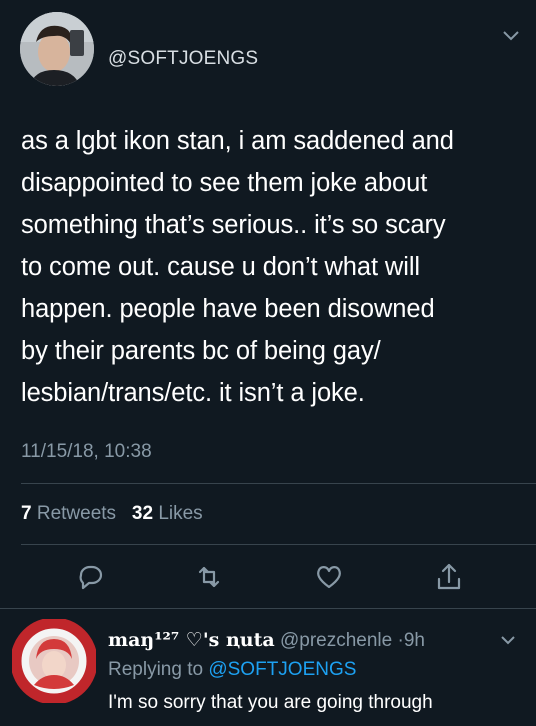  What do you see at coordinates (191, 640) in the screenshot?
I see `reply-display-name: maŋ¹²⁷ ♡'ꜱ ꞑuta` at bounding box center [191, 640].